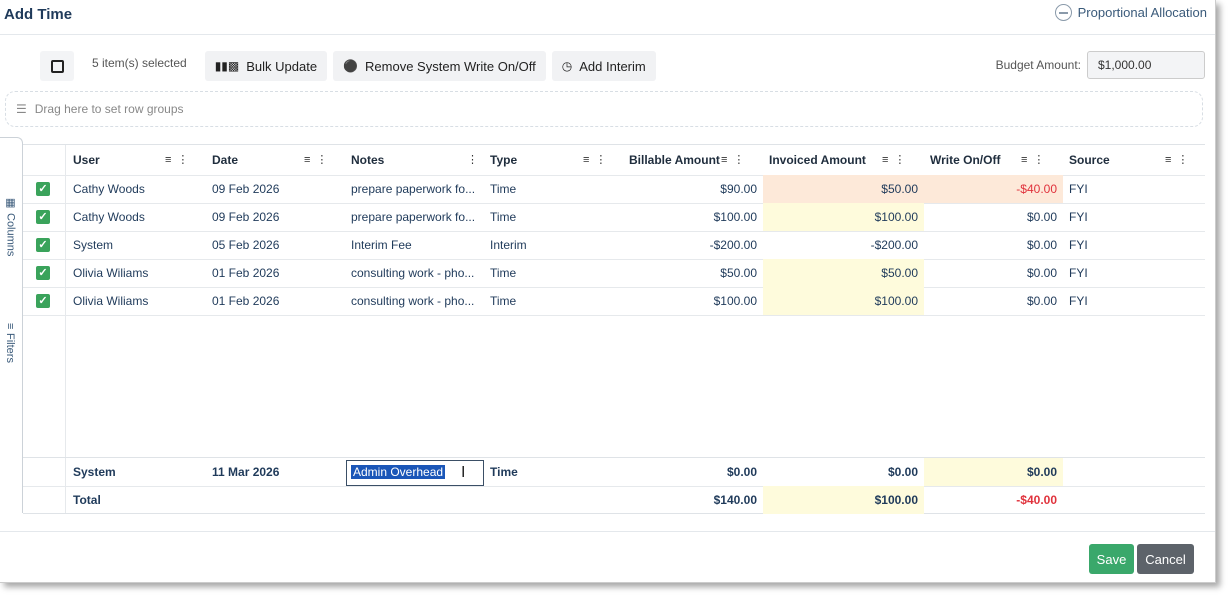  What do you see at coordinates (475, 159) in the screenshot?
I see `notes-menu-icon: ⋮` at bounding box center [475, 159].